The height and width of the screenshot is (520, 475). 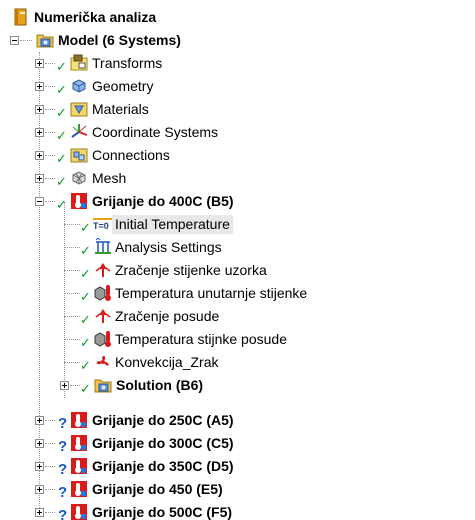 What do you see at coordinates (119, 40) in the screenshot?
I see `model-label: Model (6 Systems)` at bounding box center [119, 40].